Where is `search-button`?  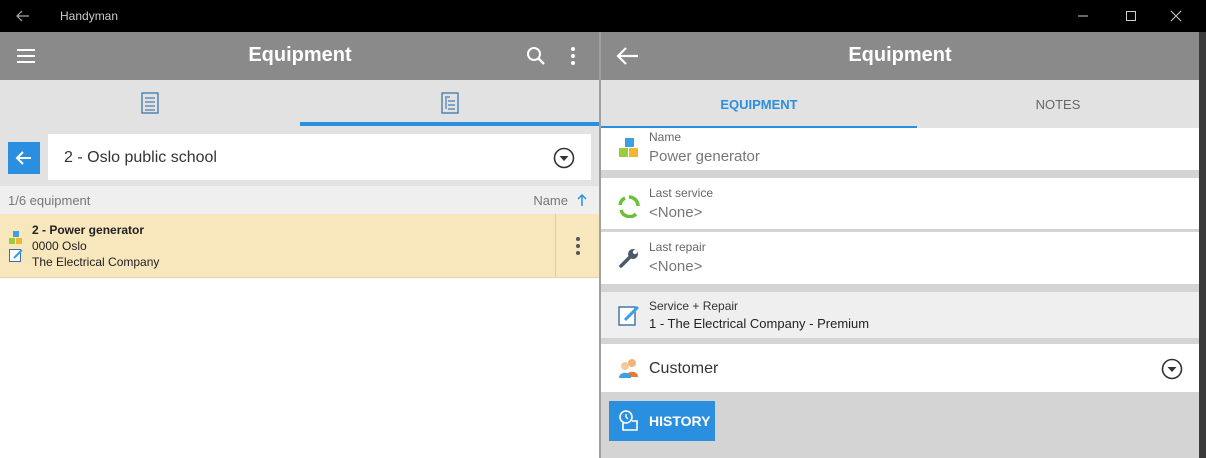 search-button is located at coordinates (536, 56).